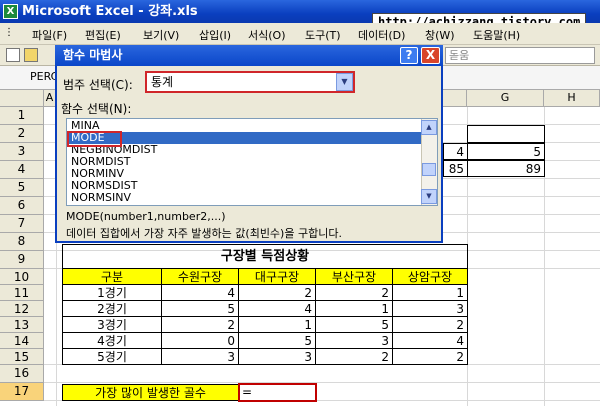 The width and height of the screenshot is (600, 406). I want to click on scroll-thumb, so click(429, 169).